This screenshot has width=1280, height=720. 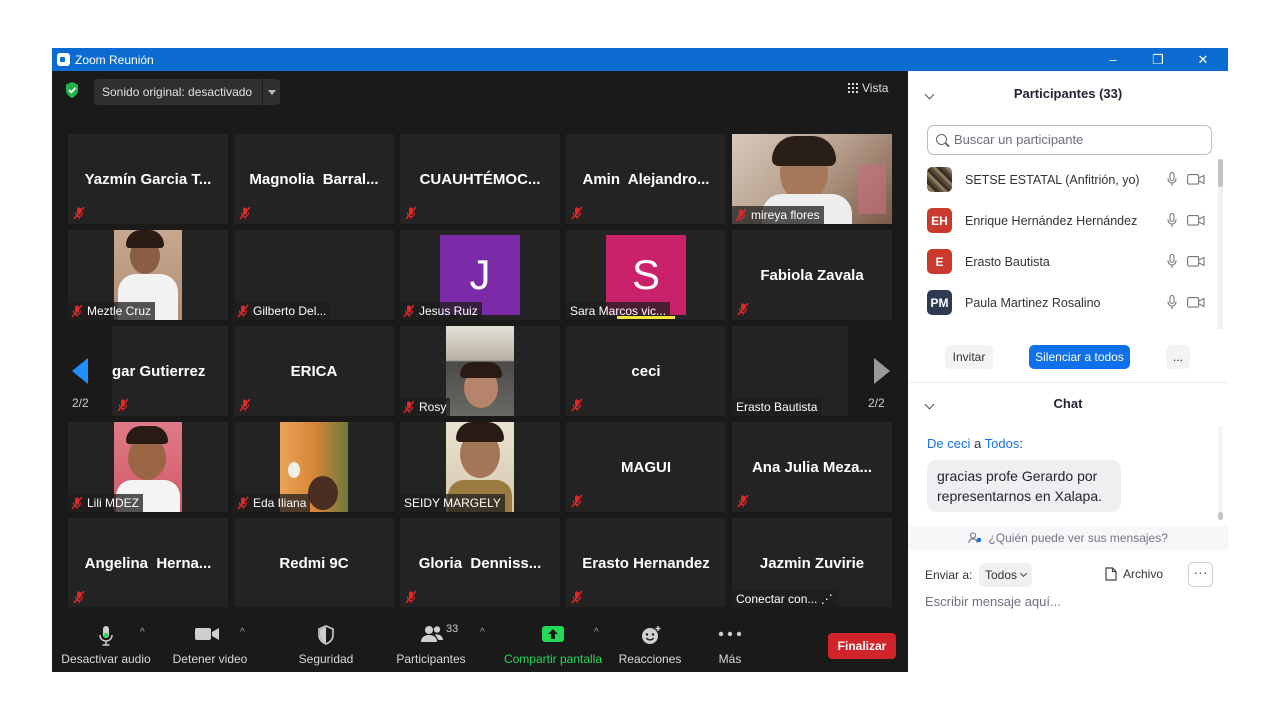 I want to click on video-tile: mireya flores, so click(x=812, y=179).